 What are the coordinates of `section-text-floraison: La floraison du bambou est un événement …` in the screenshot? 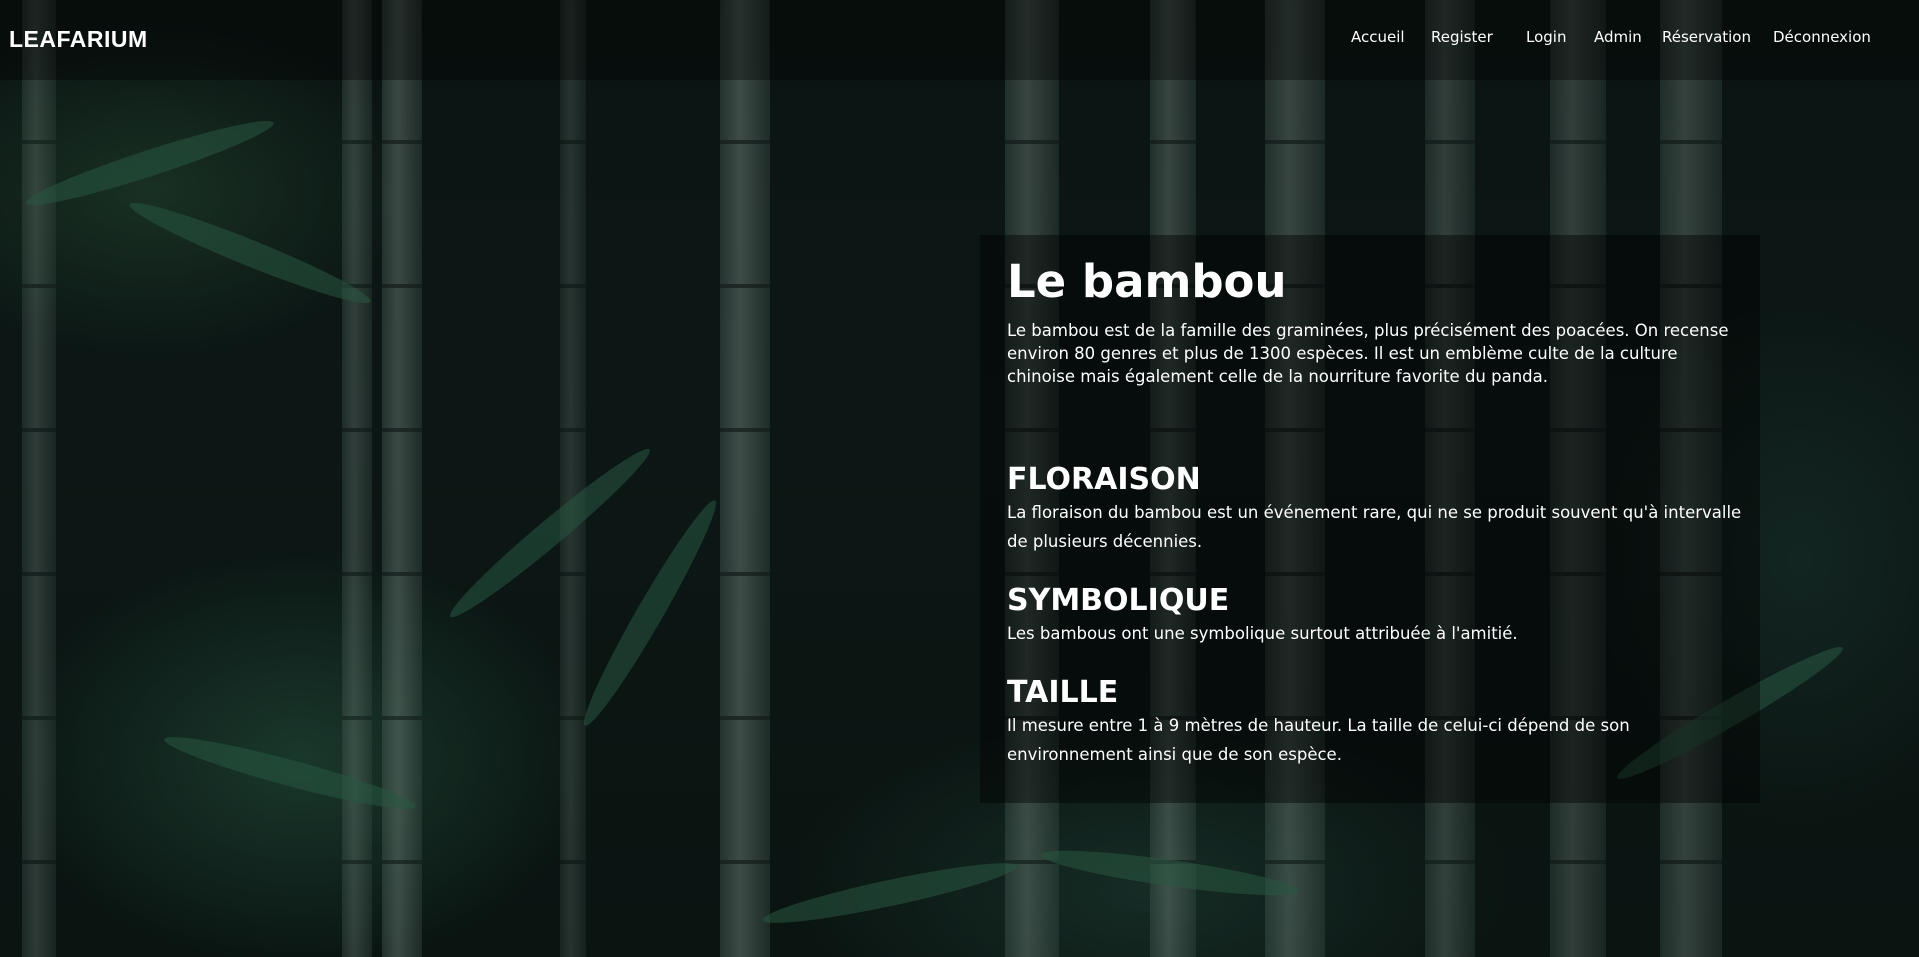 It's located at (1374, 527).